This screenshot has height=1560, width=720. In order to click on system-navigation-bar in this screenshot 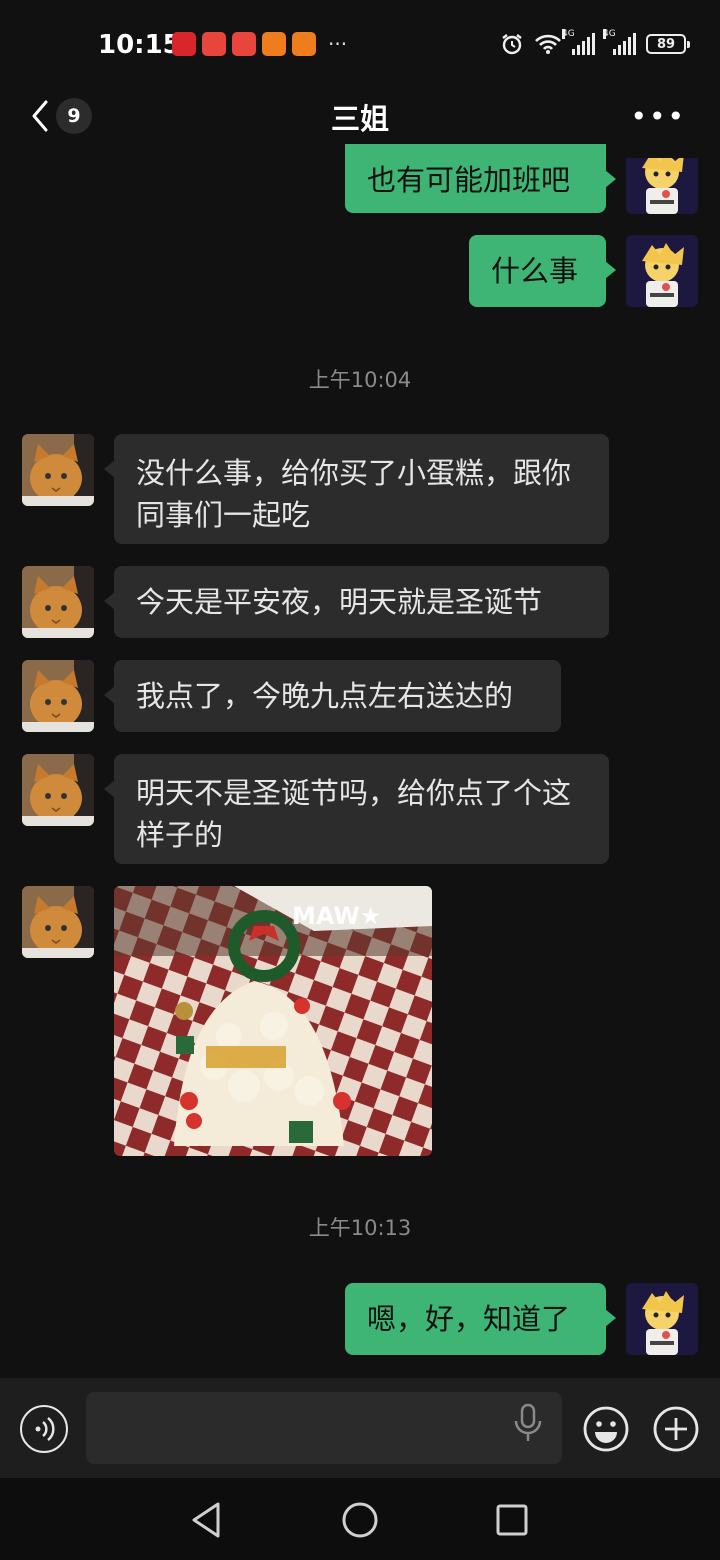, I will do `click(360, 1519)`.